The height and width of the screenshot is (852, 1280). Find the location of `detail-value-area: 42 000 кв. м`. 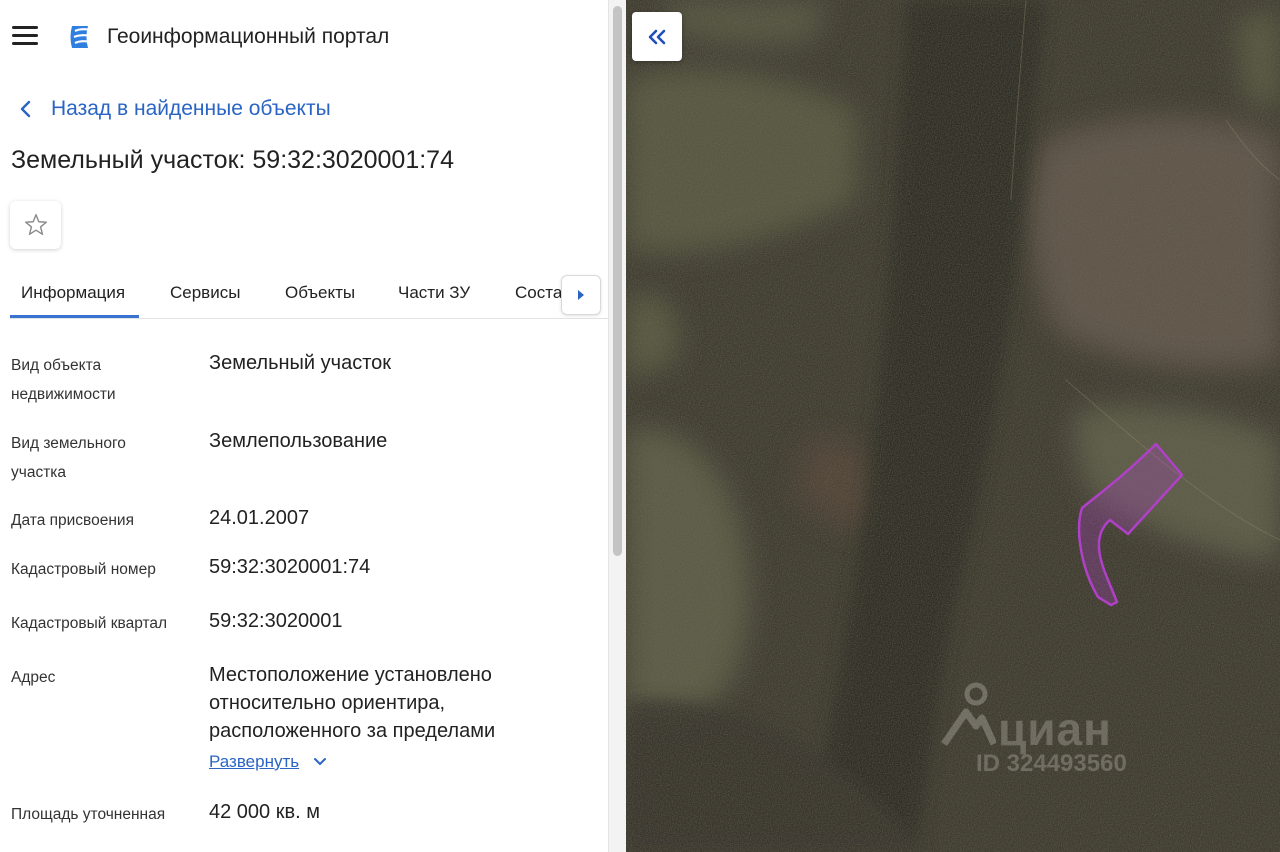

detail-value-area: 42 000 кв. м is located at coordinates (264, 812).